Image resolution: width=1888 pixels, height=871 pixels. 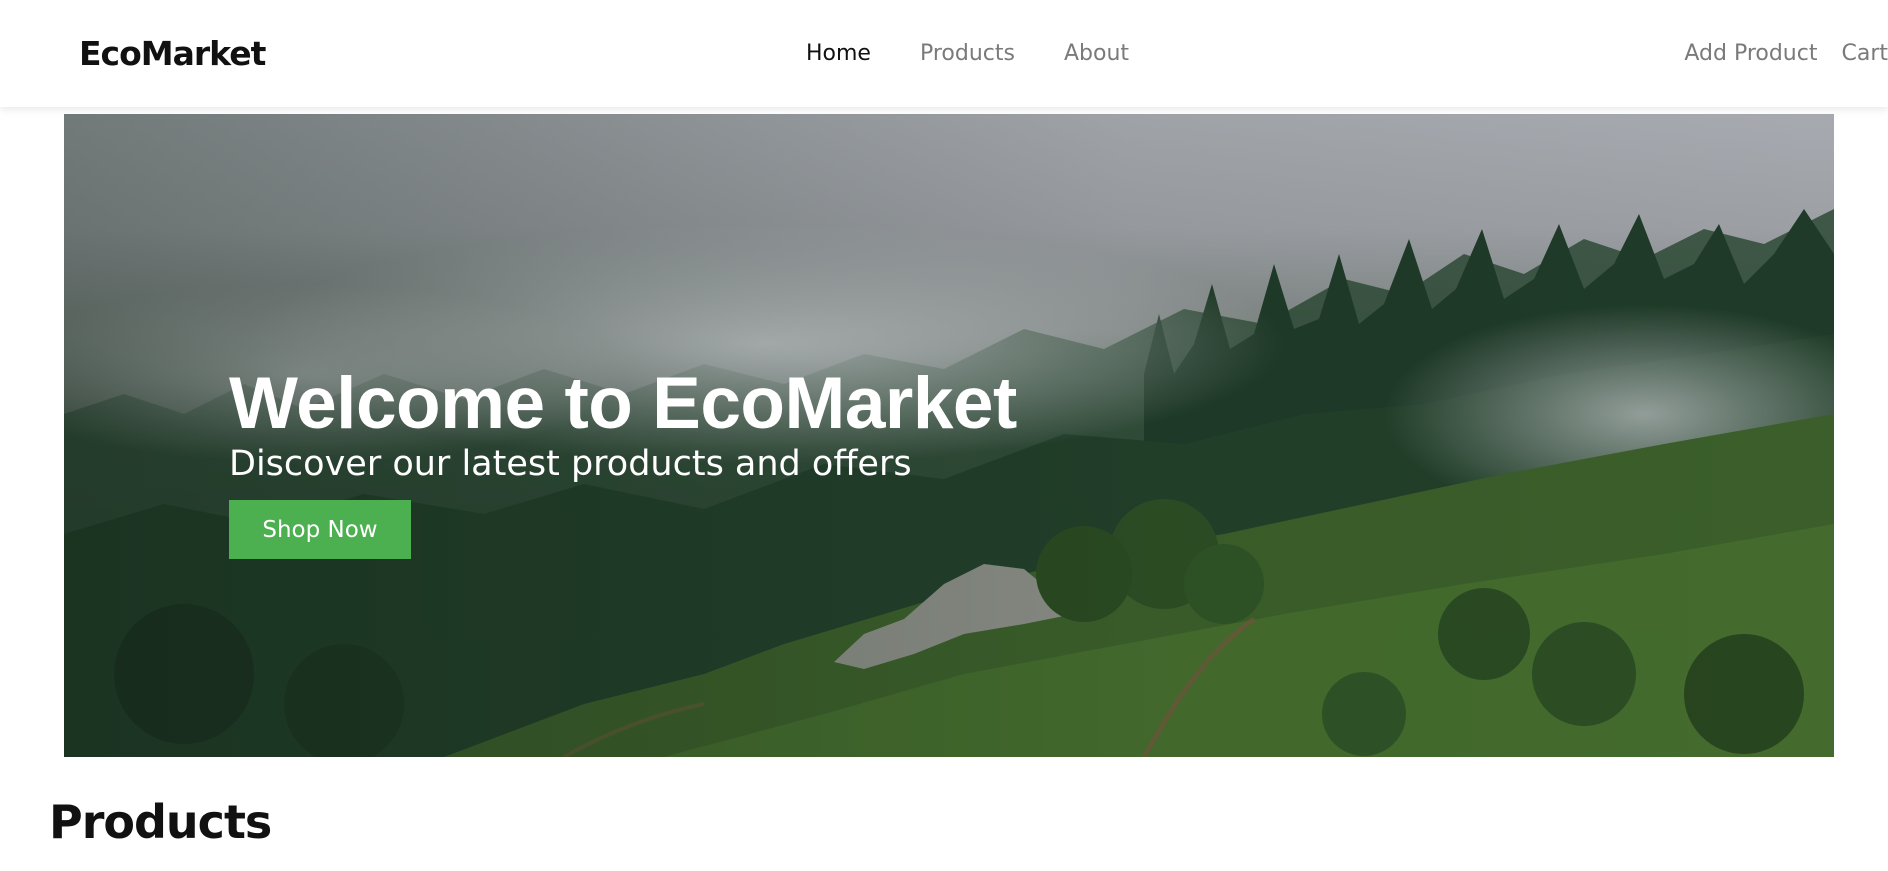 I want to click on nav-link-products: Products, so click(x=967, y=53).